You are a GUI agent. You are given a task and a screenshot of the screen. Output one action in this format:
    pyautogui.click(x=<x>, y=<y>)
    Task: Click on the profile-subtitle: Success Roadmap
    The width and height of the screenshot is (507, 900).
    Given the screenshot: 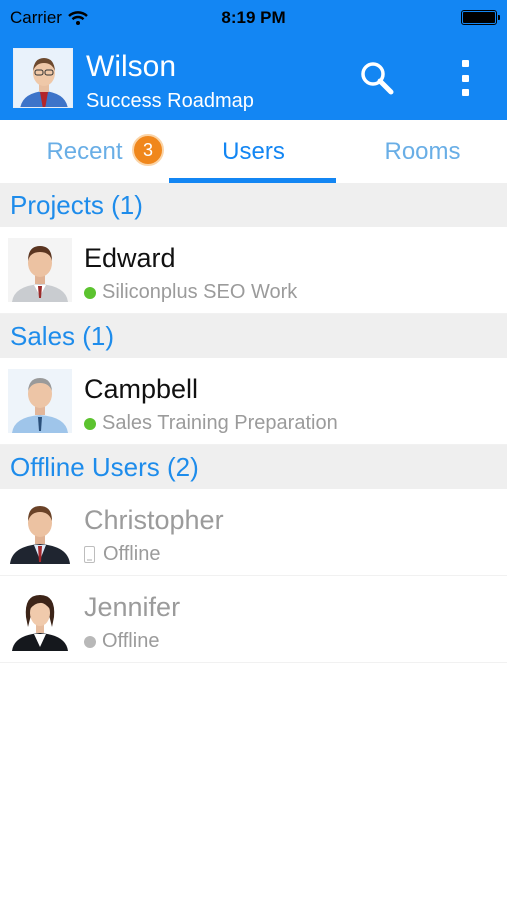 What is the action you would take?
    pyautogui.click(x=170, y=101)
    